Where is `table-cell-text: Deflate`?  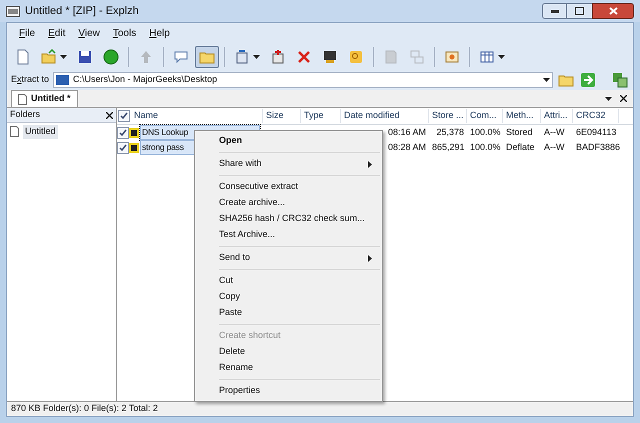
table-cell-text: Deflate is located at coordinates (520, 147).